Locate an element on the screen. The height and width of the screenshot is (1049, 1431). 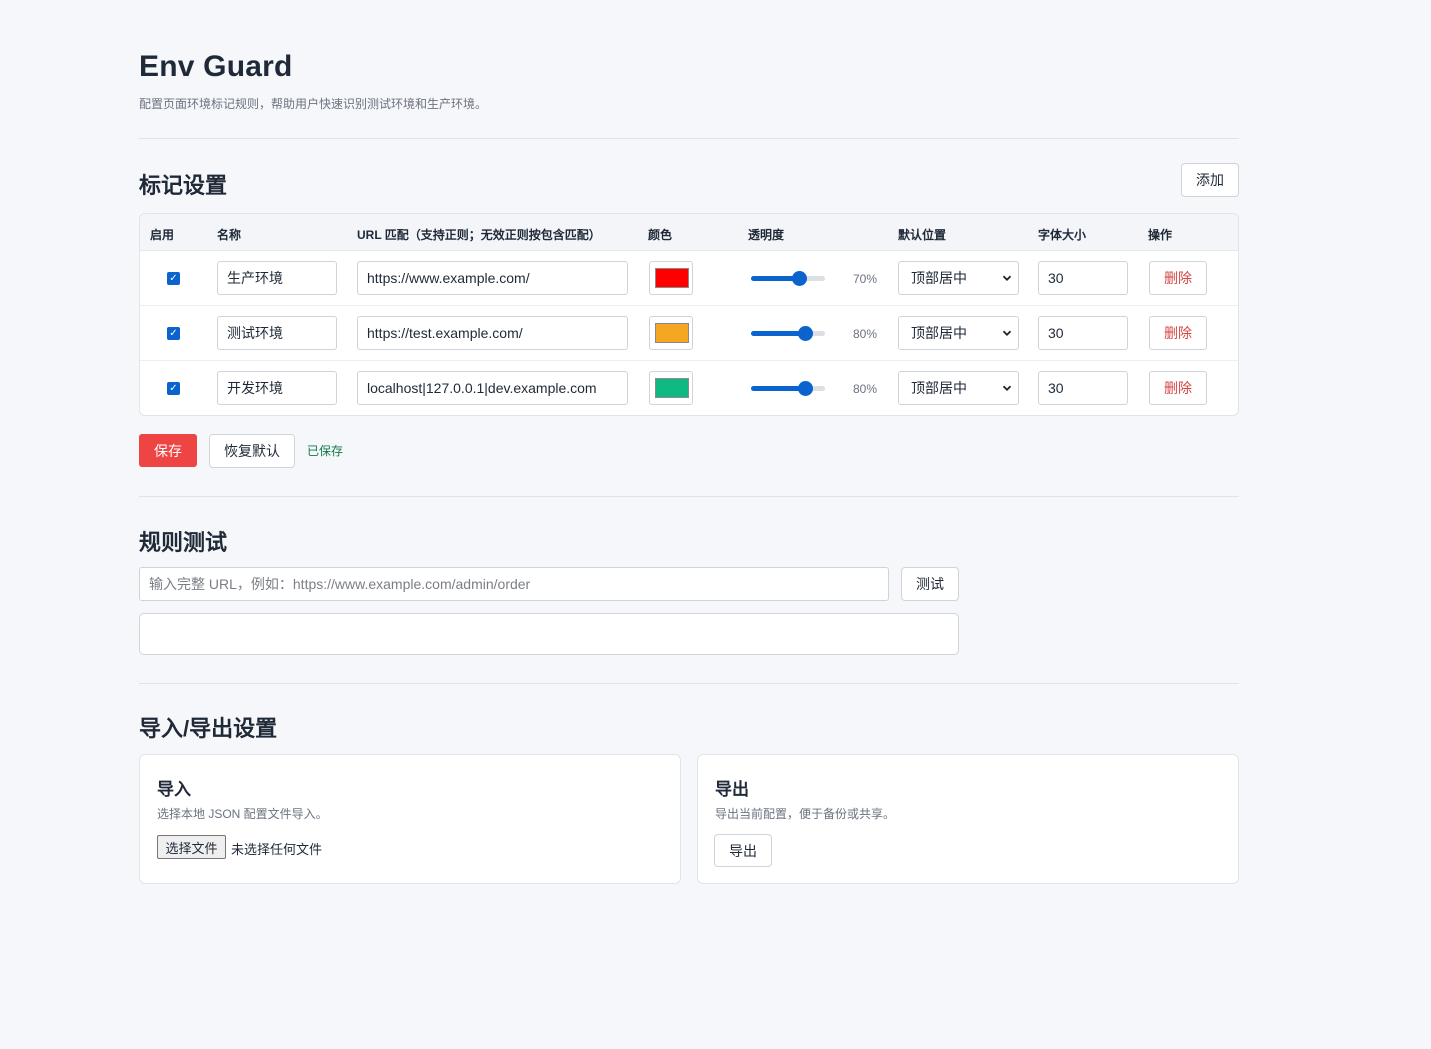
column-header-url: URL 匹配（支持正则；无效正则按包含匹配） is located at coordinates (479, 235).